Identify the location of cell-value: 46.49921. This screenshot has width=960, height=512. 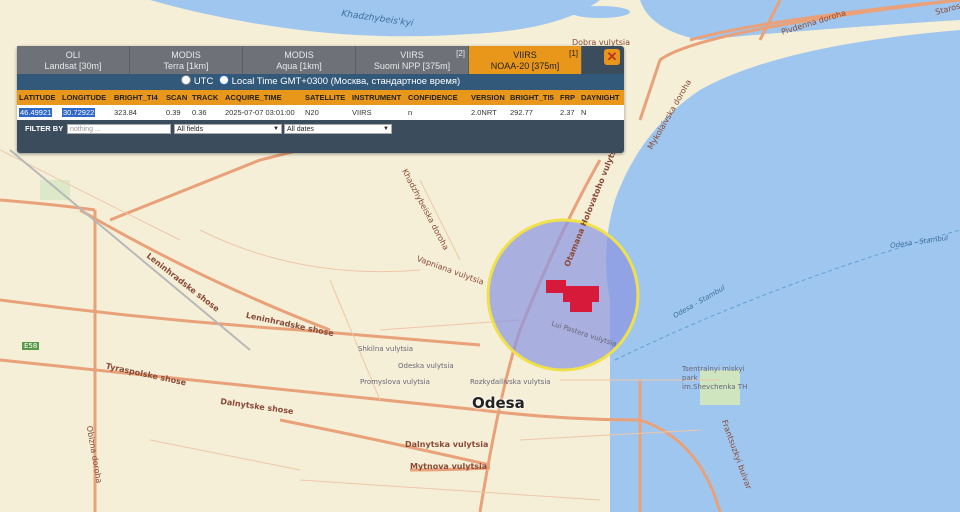
(36, 112).